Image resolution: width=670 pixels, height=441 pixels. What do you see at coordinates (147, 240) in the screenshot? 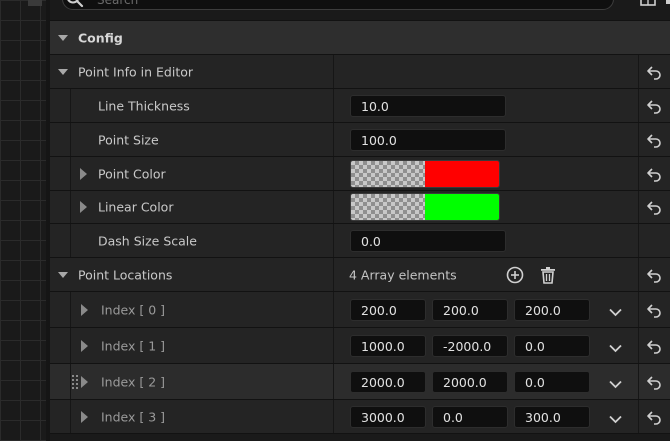
I see `property-label: Dash Size Scale` at bounding box center [147, 240].